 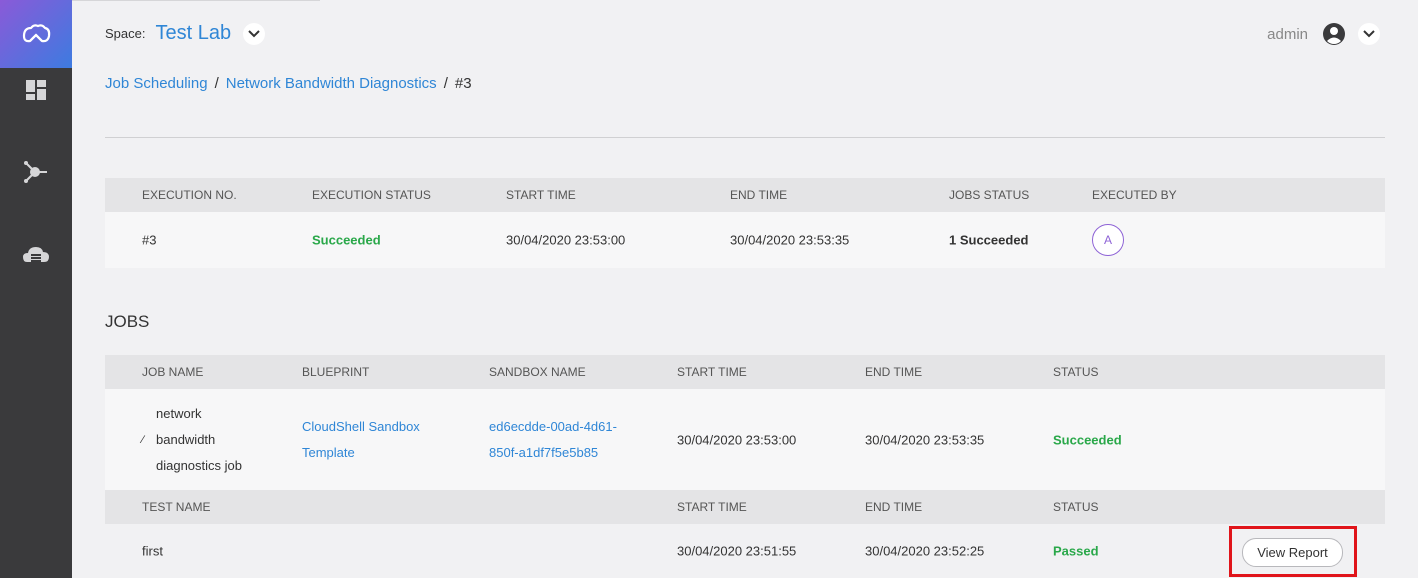 I want to click on cloud-logo-icon, so click(x=36, y=33).